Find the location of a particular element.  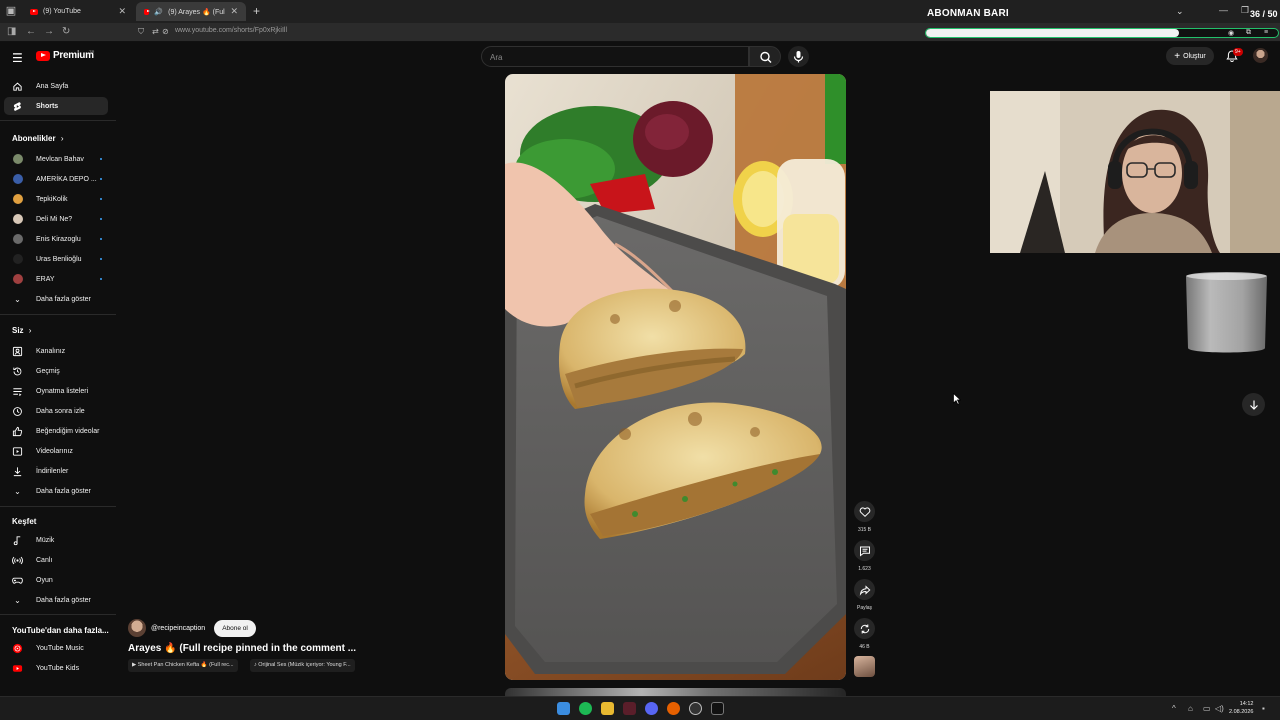

comments-button is located at coordinates (864, 550).